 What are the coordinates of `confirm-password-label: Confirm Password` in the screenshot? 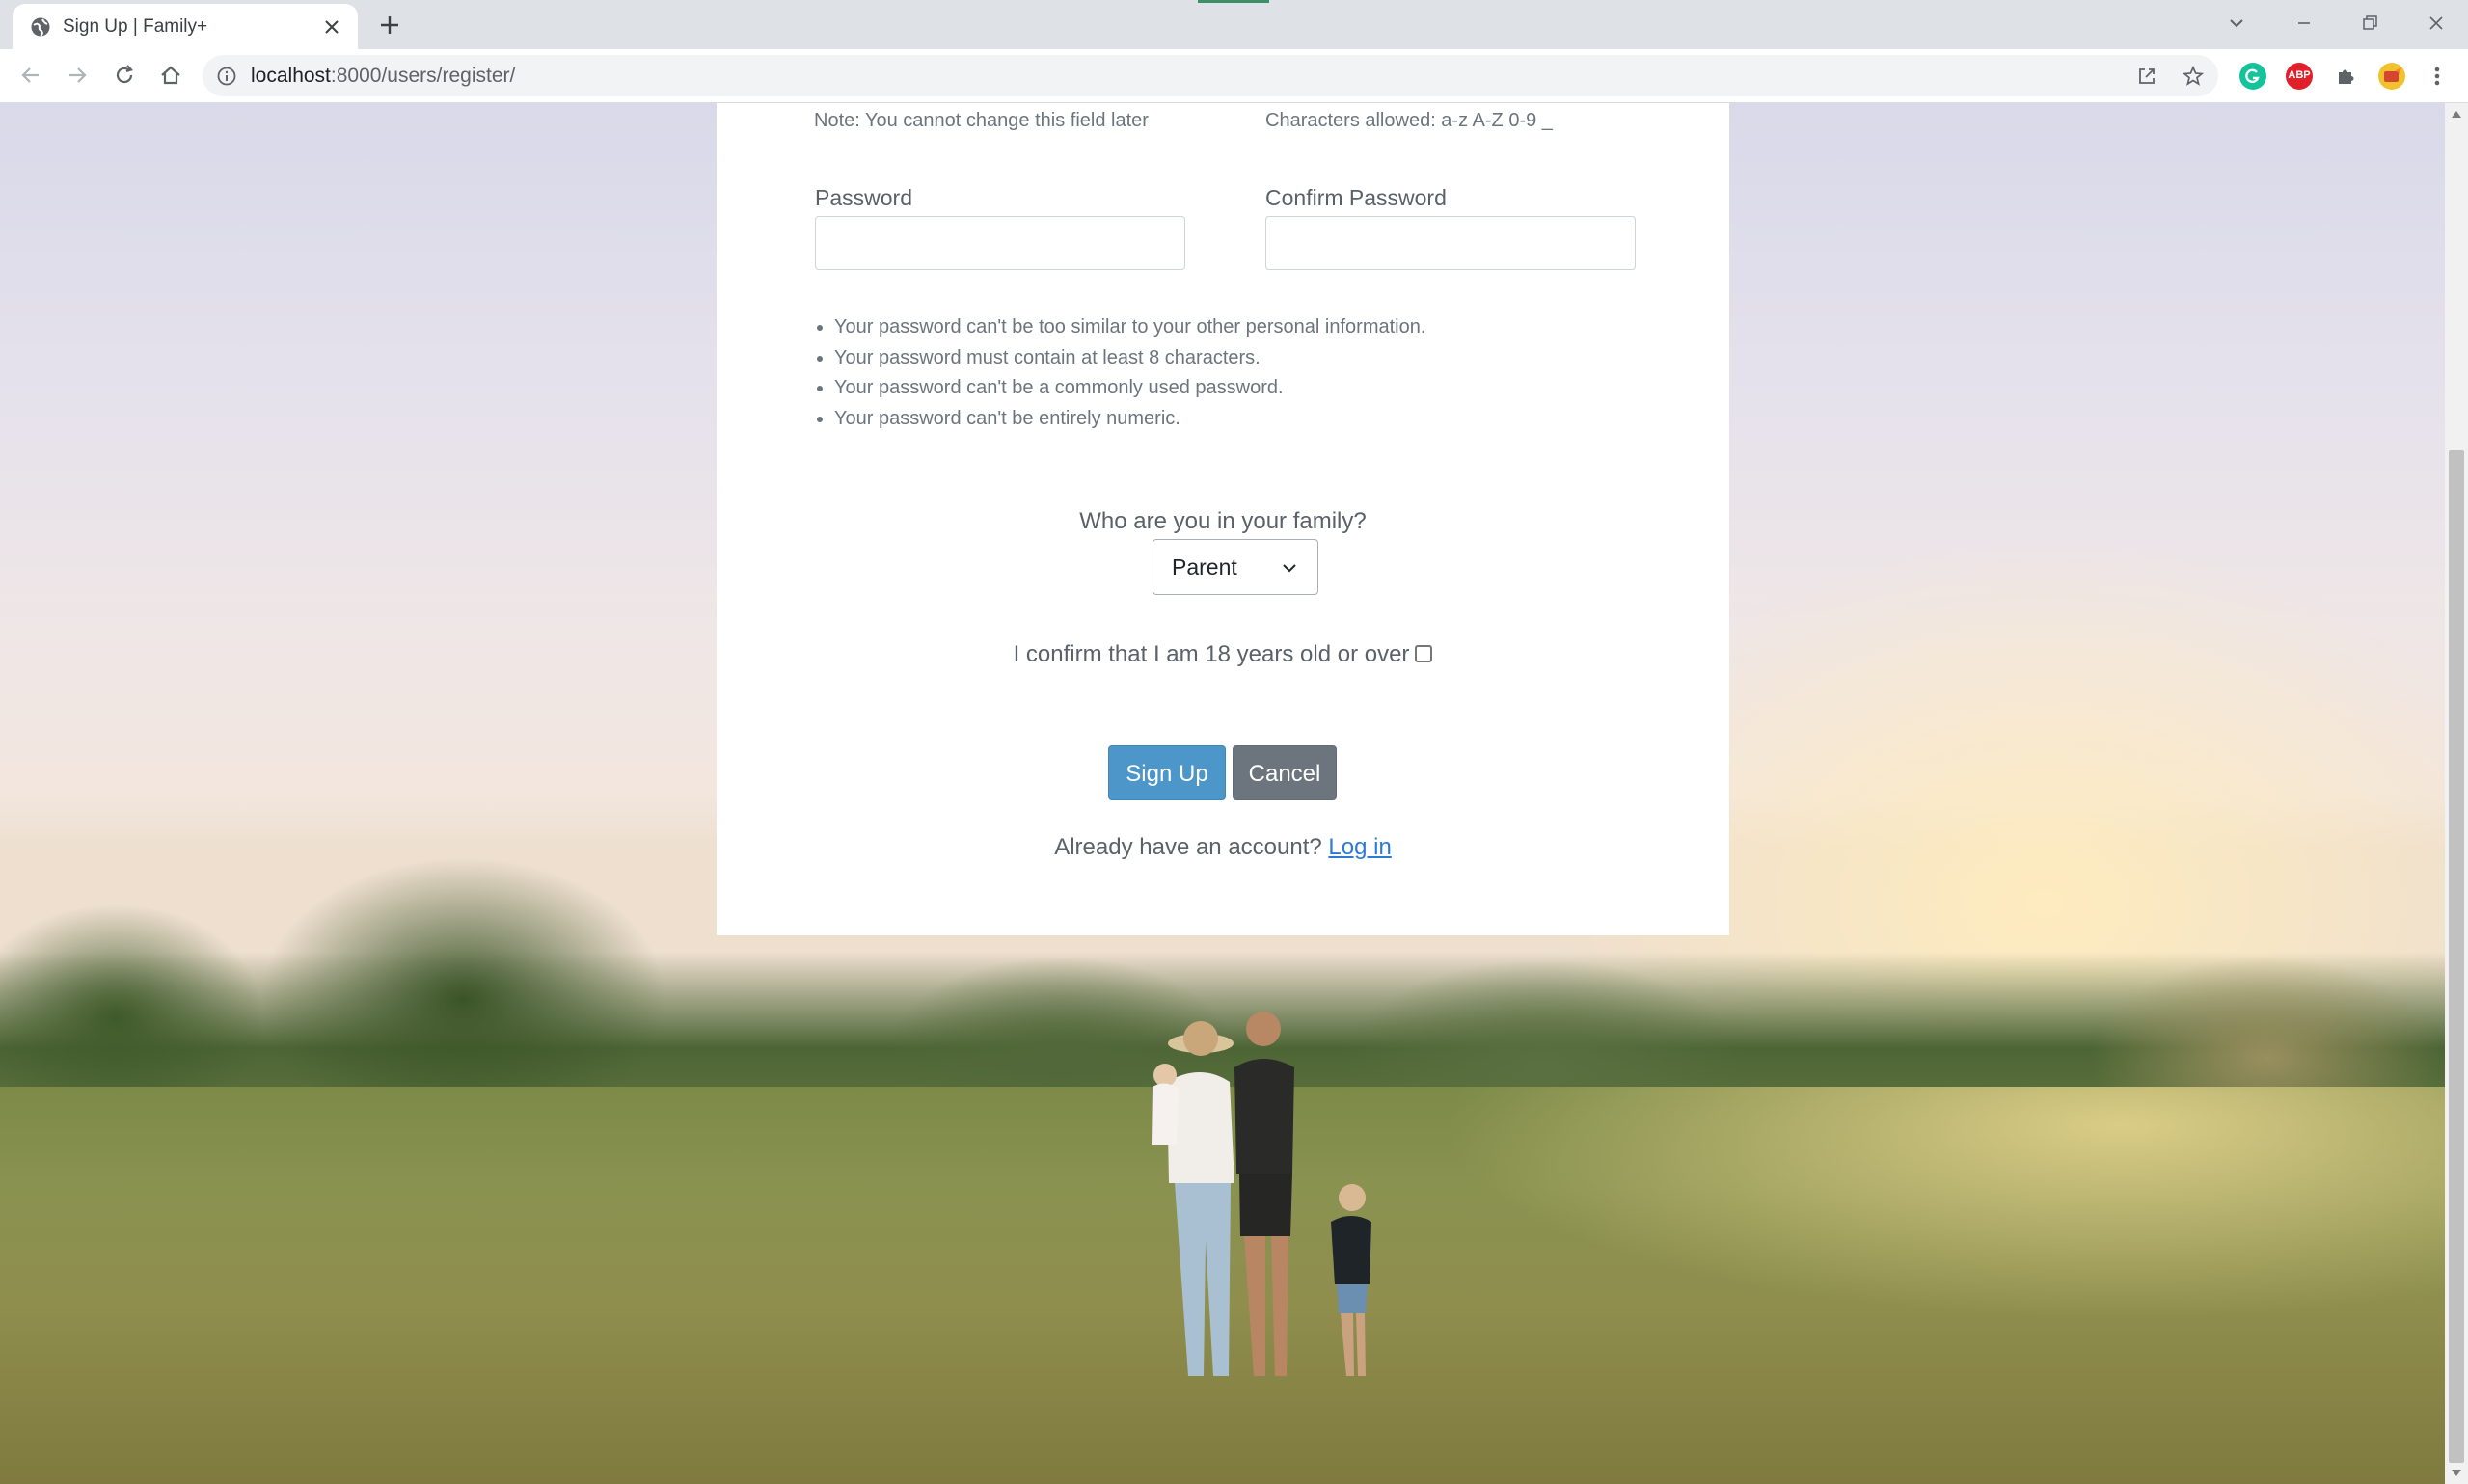 It's located at (1356, 197).